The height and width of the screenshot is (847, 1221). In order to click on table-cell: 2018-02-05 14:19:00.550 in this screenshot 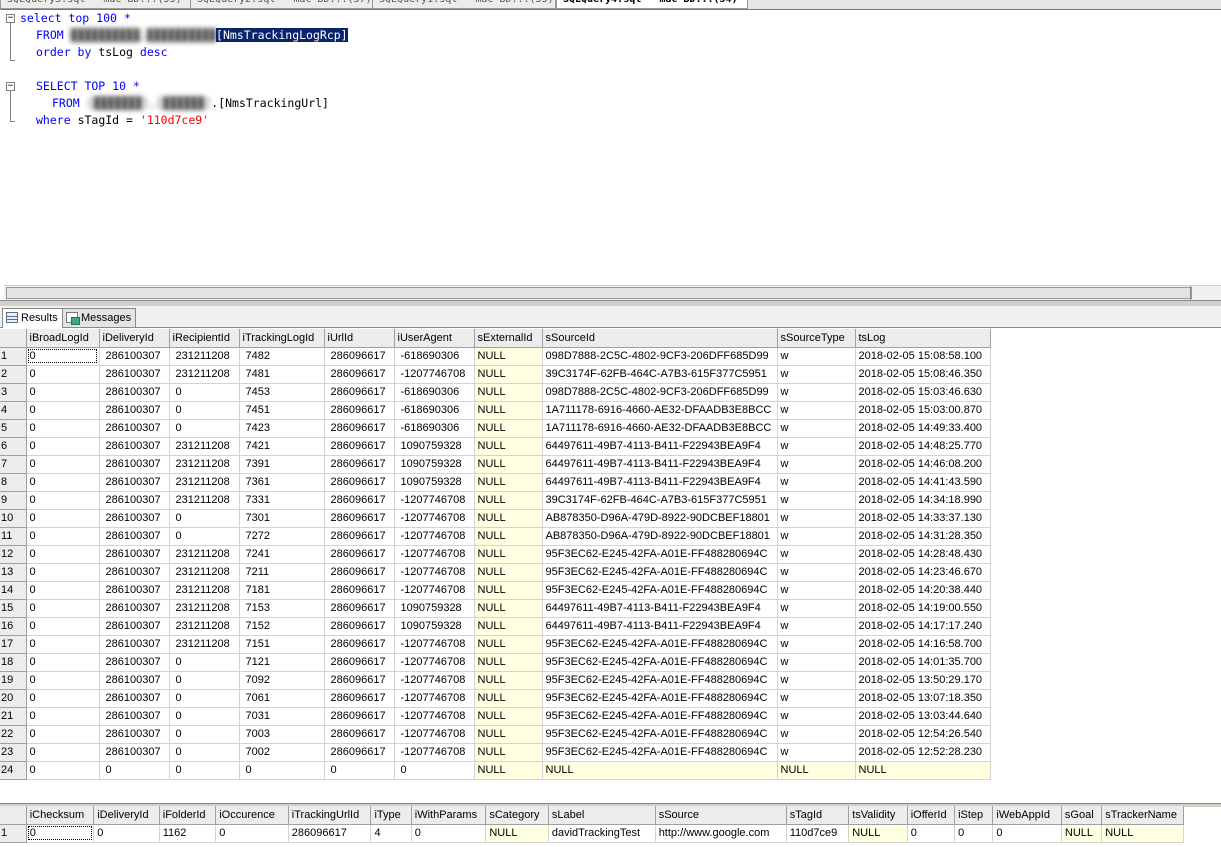, I will do `click(923, 608)`.